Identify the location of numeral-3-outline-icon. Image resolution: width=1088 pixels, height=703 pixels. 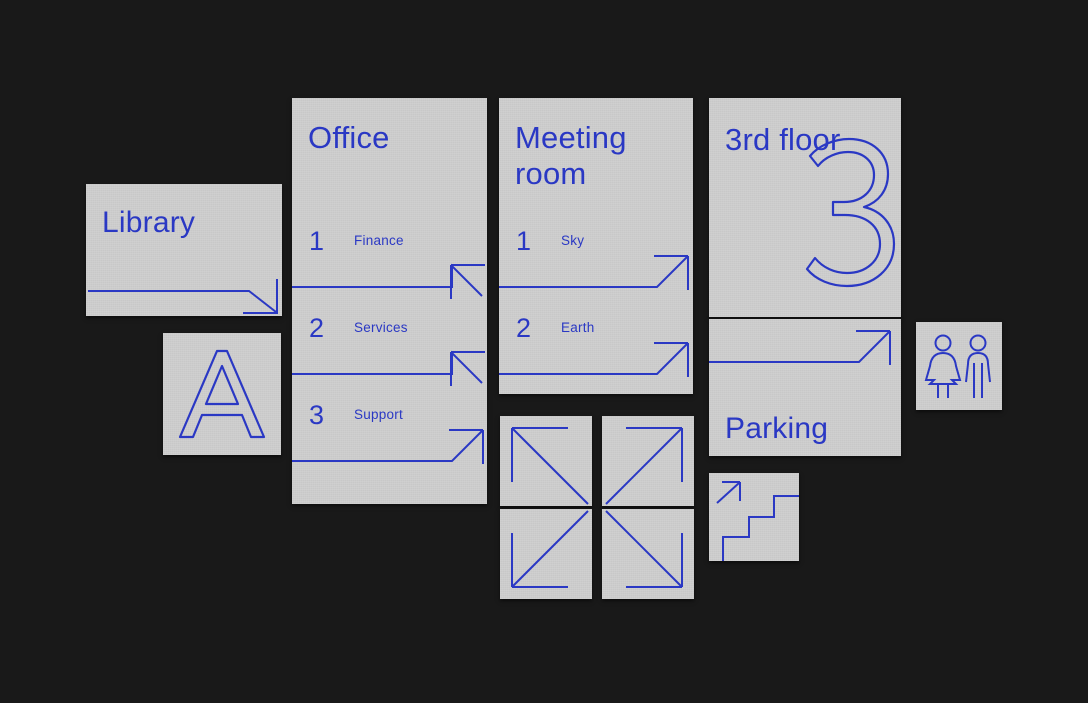
(850, 212).